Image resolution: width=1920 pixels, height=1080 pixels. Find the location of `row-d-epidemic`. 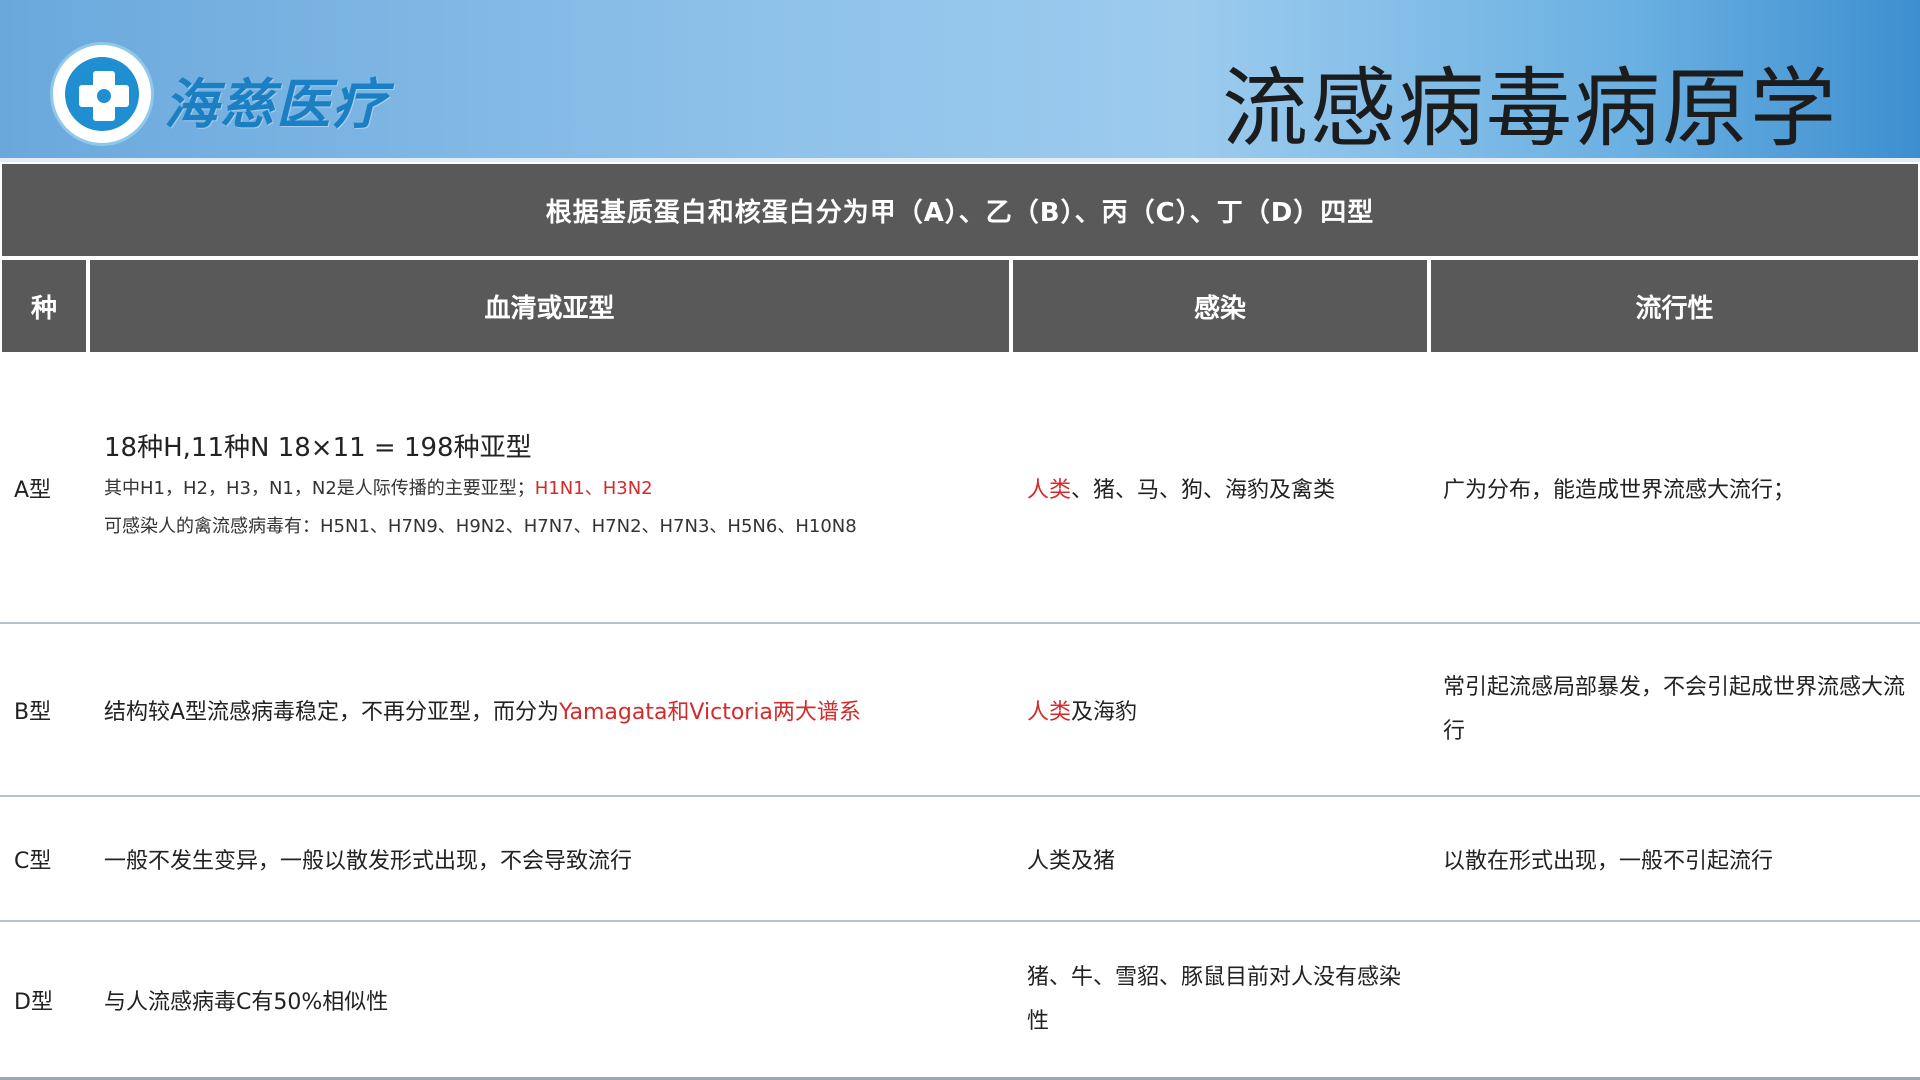

row-d-epidemic is located at coordinates (1674, 1001).